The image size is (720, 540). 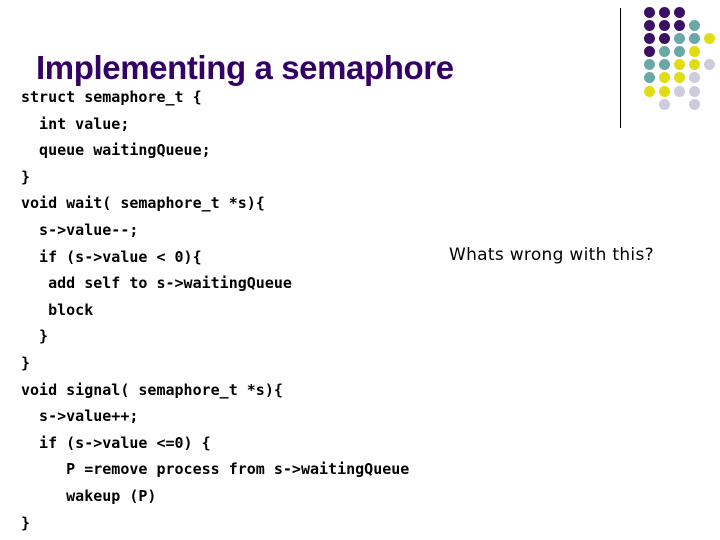 I want to click on code-line: queue waitingQueue;, so click(x=116, y=150).